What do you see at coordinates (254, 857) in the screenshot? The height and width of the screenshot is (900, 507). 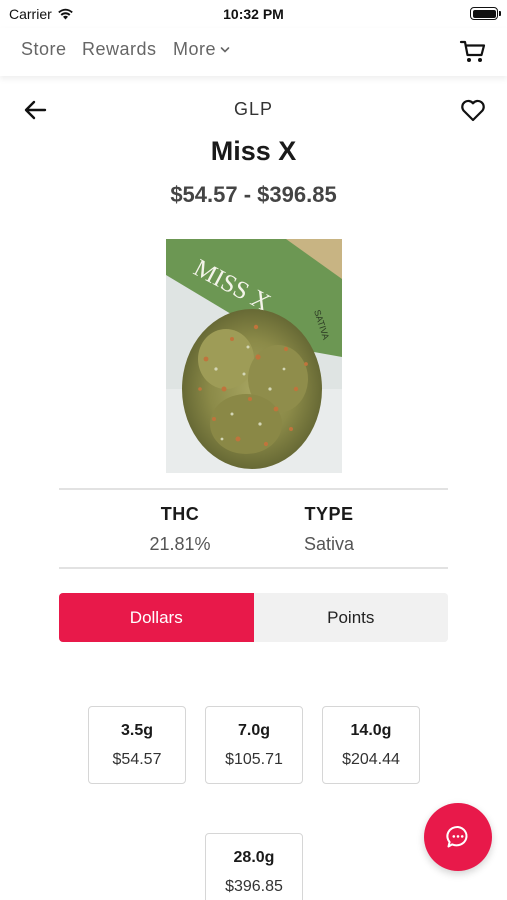 I see `option-weight: 28.0g` at bounding box center [254, 857].